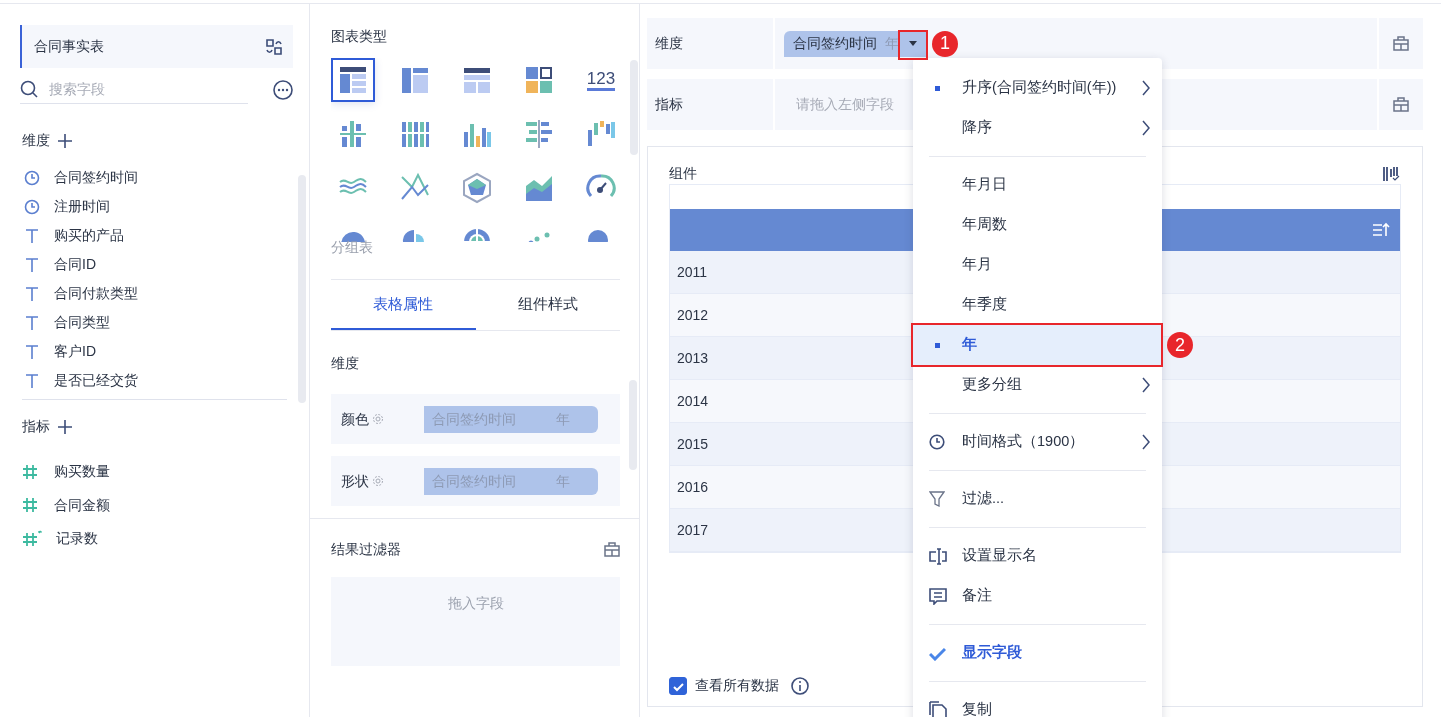 This screenshot has height=717, width=1441. I want to click on section-title: 结果过滤器, so click(366, 549).